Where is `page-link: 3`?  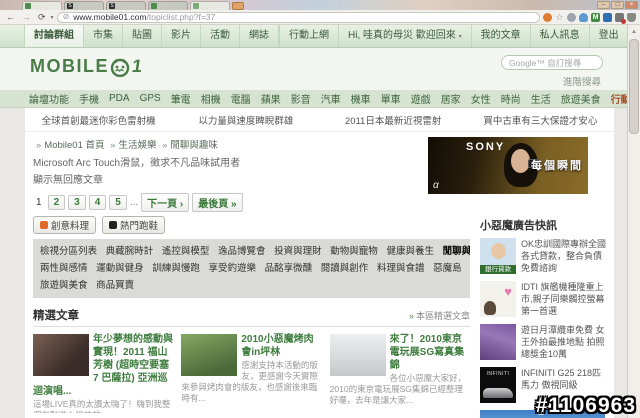 page-link: 3 is located at coordinates (77, 202).